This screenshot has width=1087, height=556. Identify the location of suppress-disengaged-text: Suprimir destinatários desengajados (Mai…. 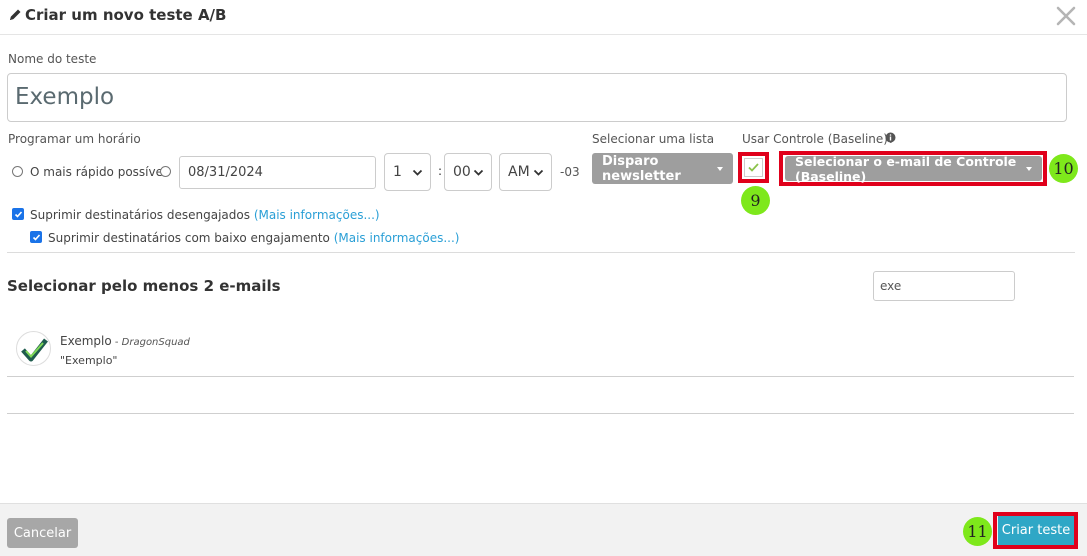
(205, 215).